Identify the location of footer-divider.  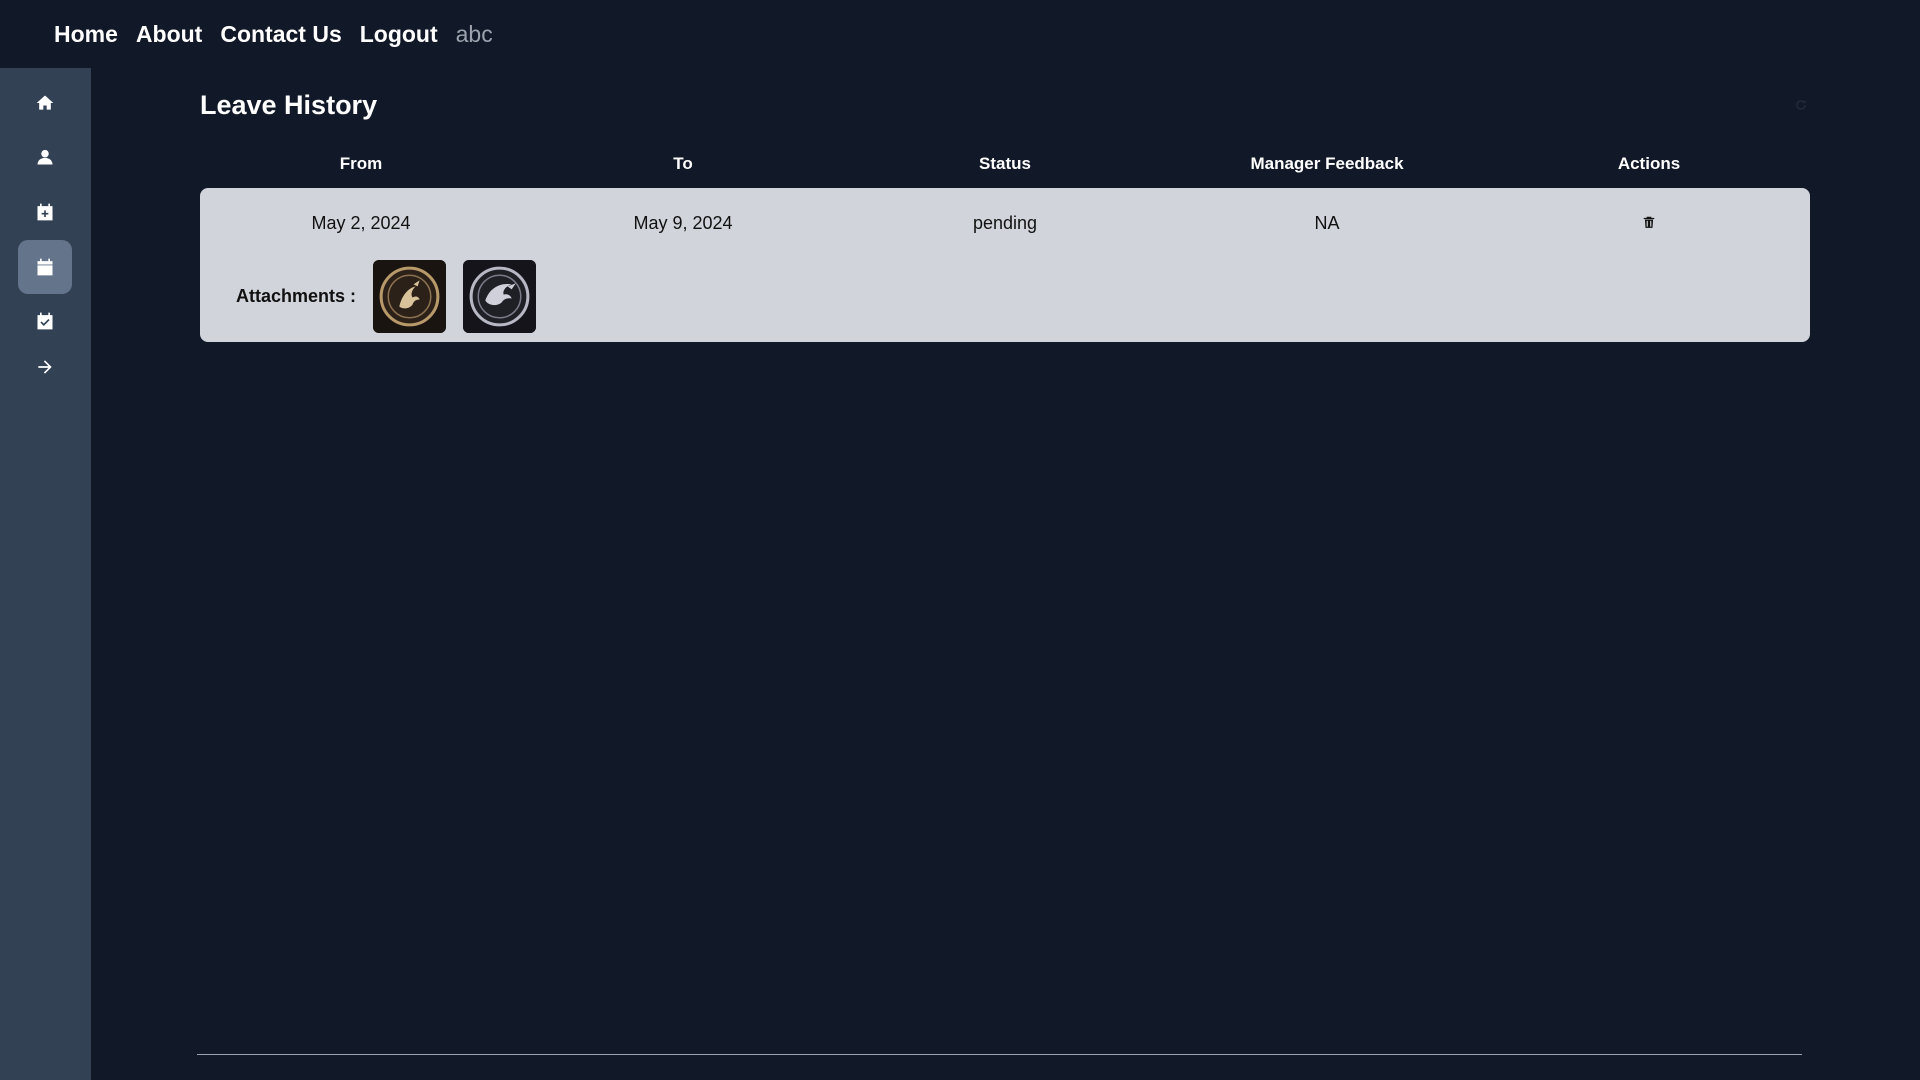
(999, 1054).